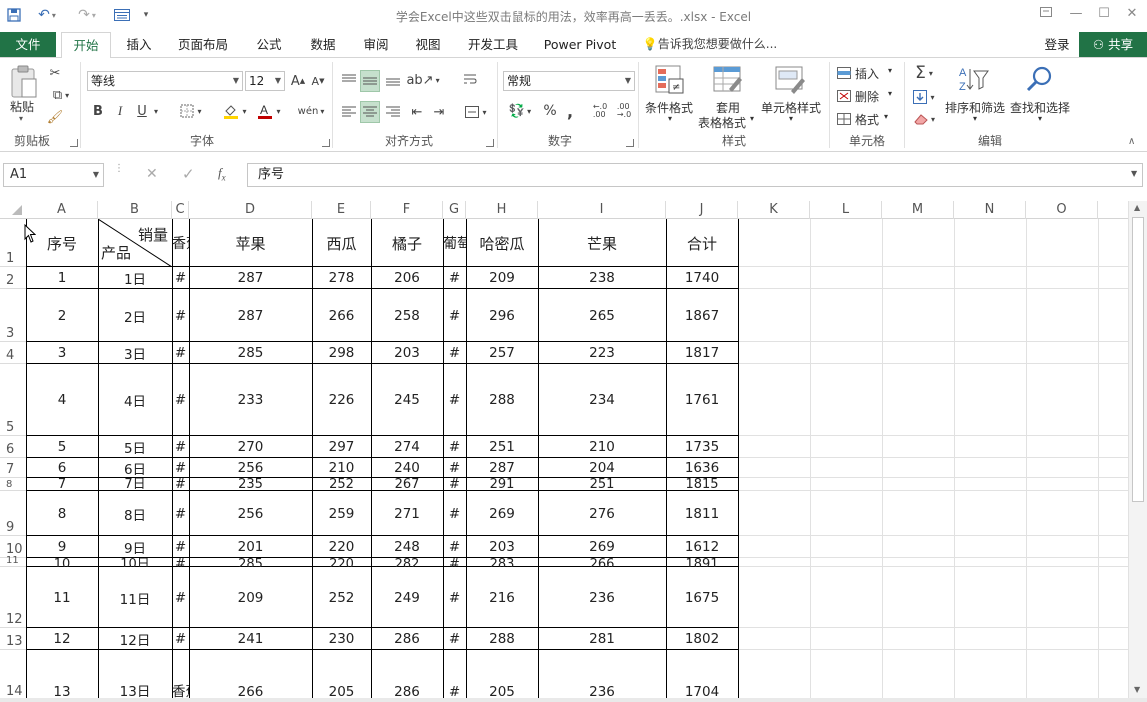 This screenshot has height=702, width=1147. I want to click on tab-insert: 插入, so click(139, 44).